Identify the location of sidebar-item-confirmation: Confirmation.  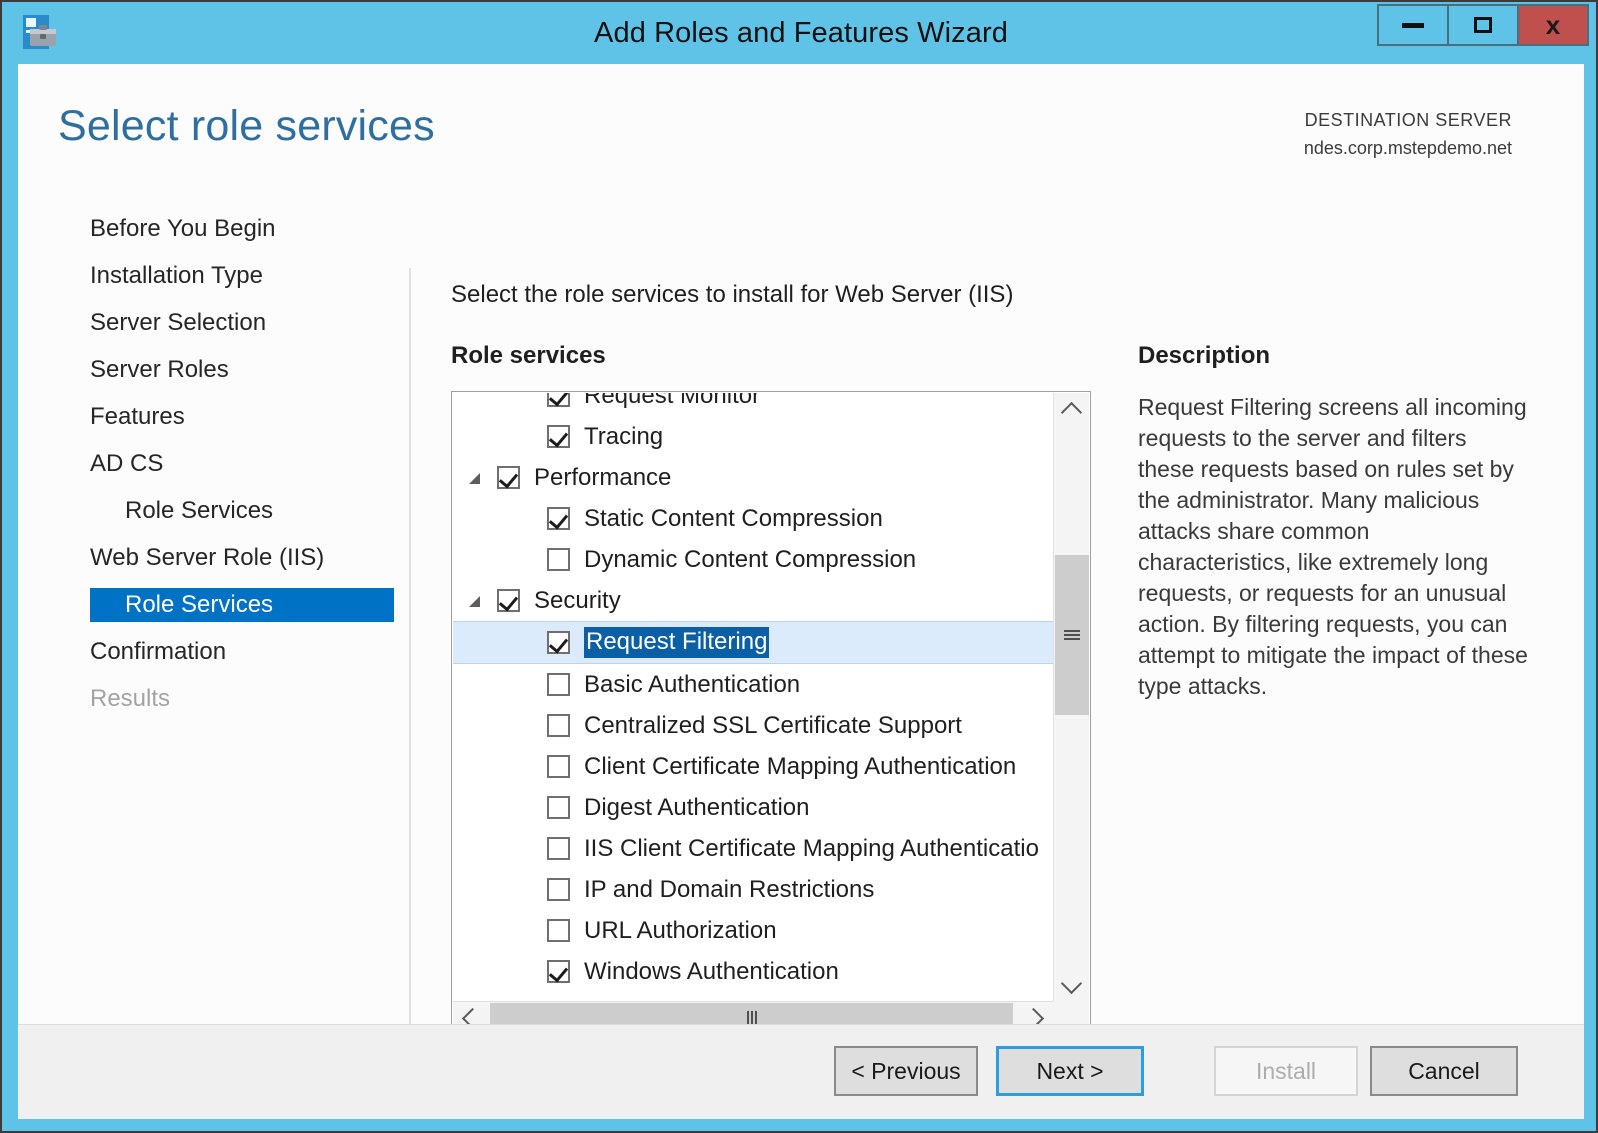
(242, 652).